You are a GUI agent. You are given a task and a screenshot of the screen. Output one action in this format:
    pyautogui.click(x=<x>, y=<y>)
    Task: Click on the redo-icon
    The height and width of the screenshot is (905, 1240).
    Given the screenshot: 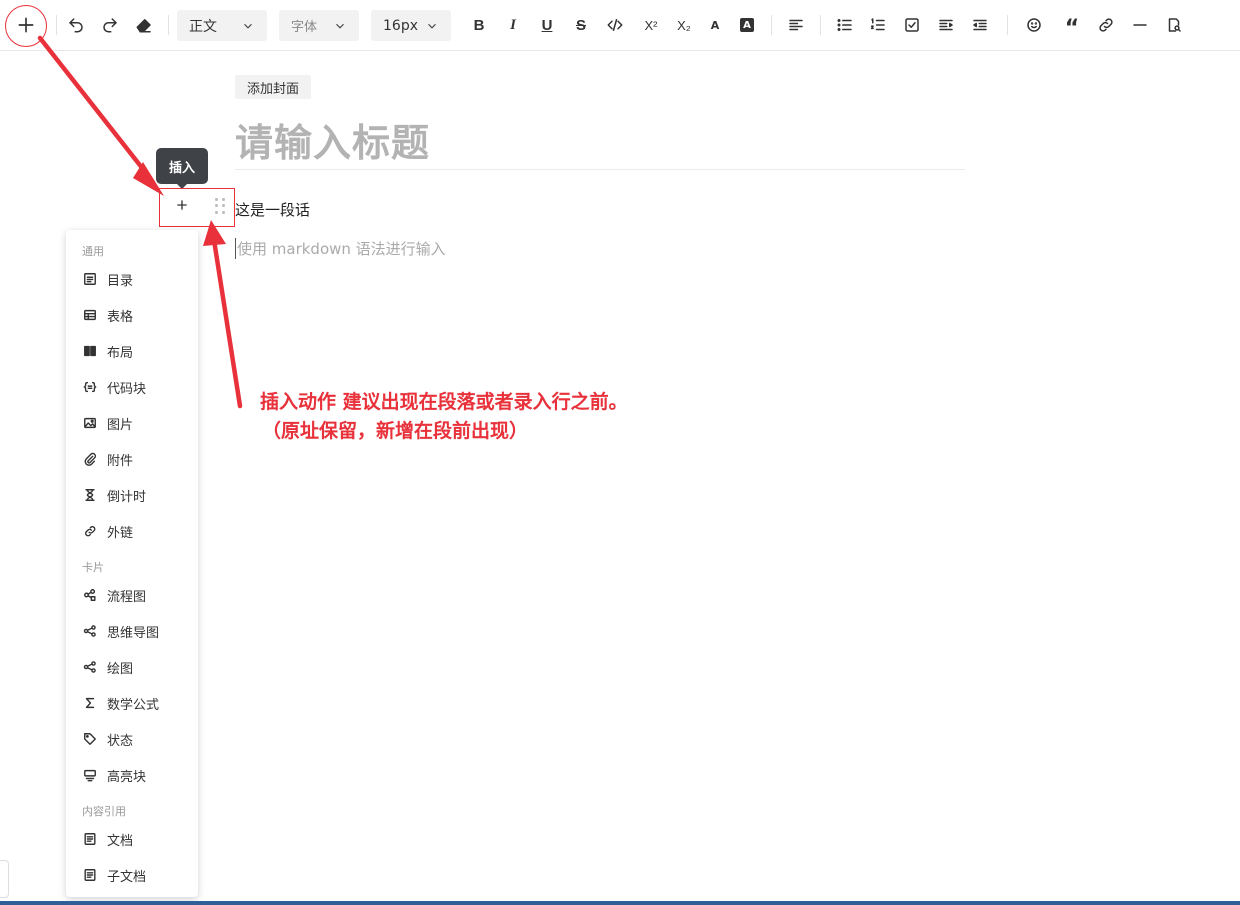 What is the action you would take?
    pyautogui.click(x=110, y=25)
    